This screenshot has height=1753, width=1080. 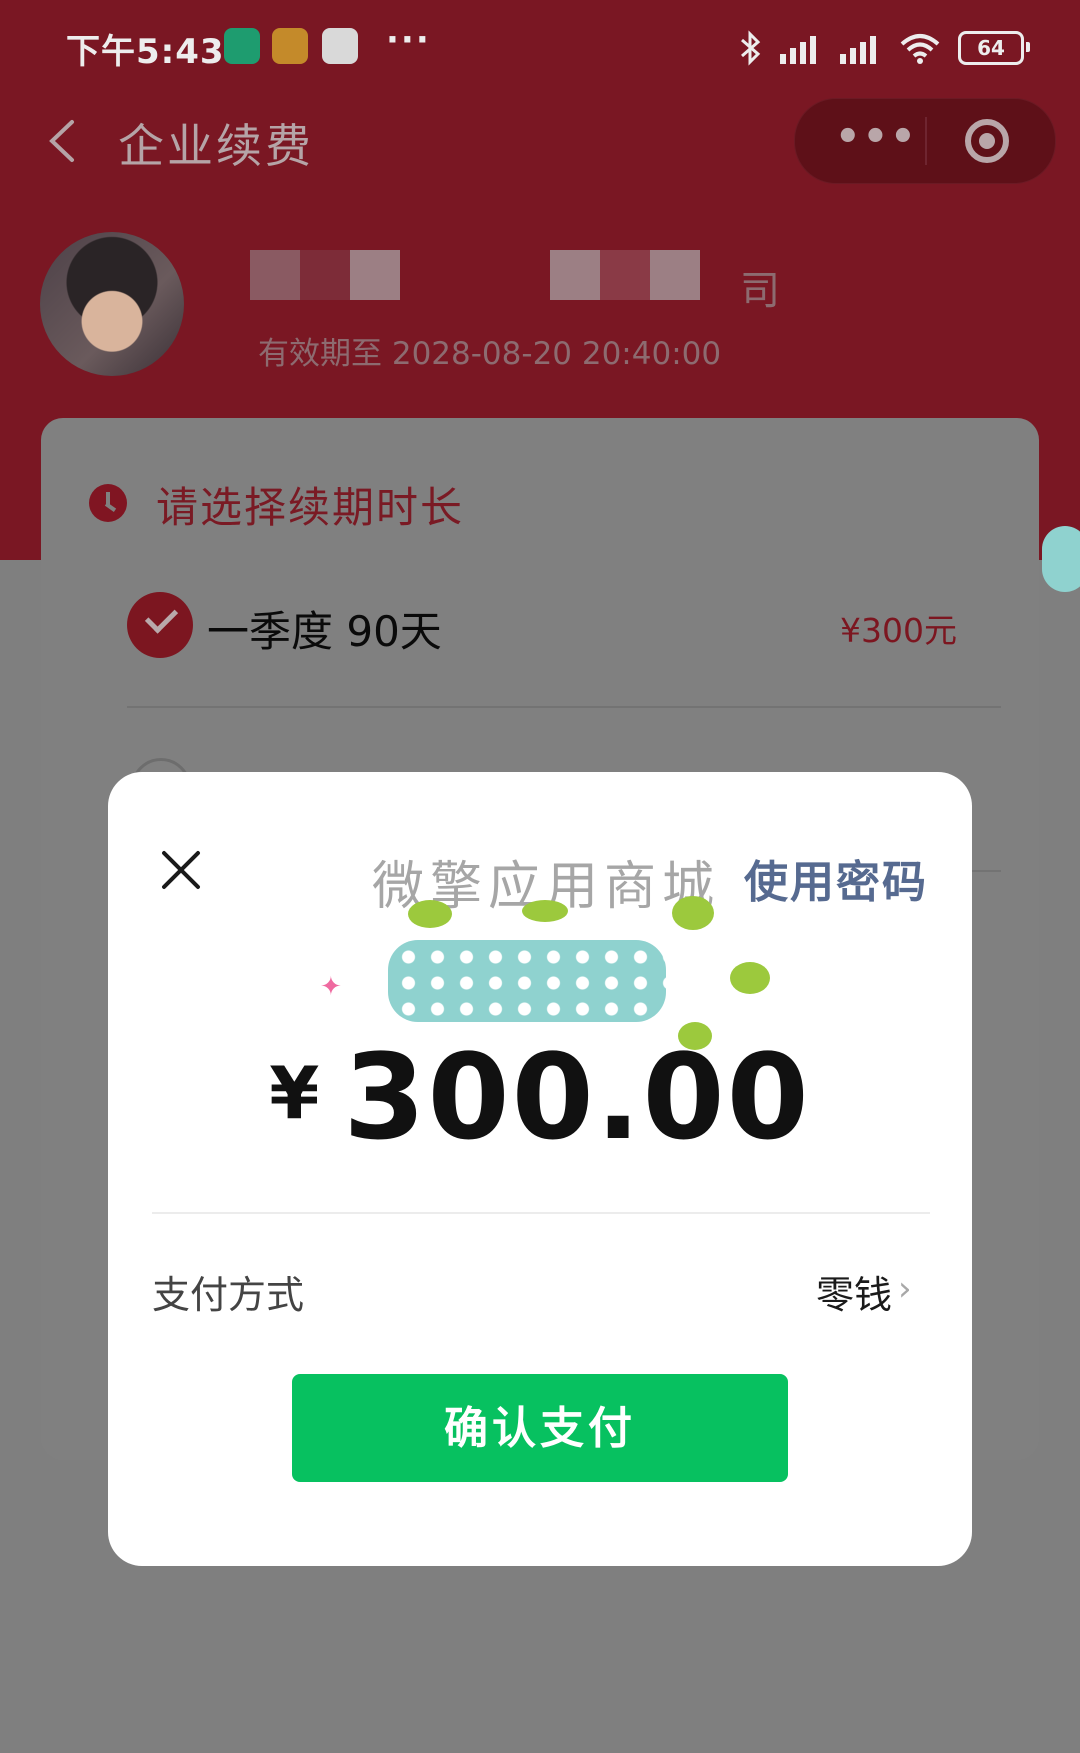 I want to click on company-name-redacted, so click(x=500, y=276).